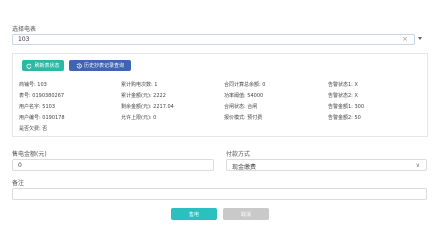 The image size is (442, 240). What do you see at coordinates (243, 118) in the screenshot?
I see `info-billing-mode: 报价模式: 预付费` at bounding box center [243, 118].